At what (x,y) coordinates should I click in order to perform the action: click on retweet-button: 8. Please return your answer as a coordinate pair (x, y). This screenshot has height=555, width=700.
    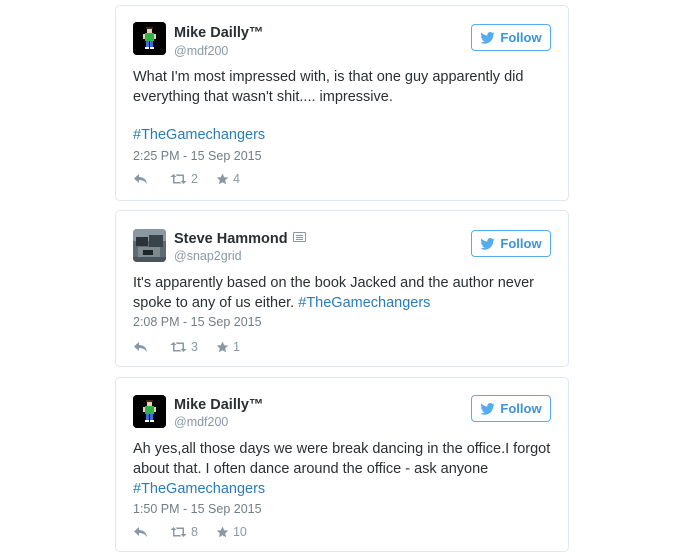
    Looking at the image, I should click on (184, 532).